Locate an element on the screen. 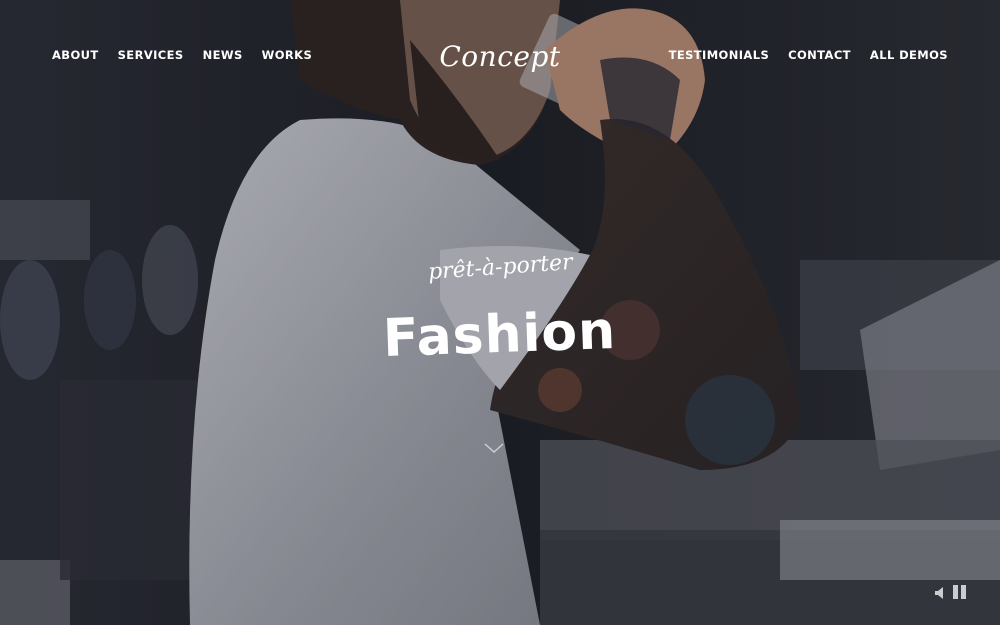  hero-headline-text: Fashion is located at coordinates (500, 335).